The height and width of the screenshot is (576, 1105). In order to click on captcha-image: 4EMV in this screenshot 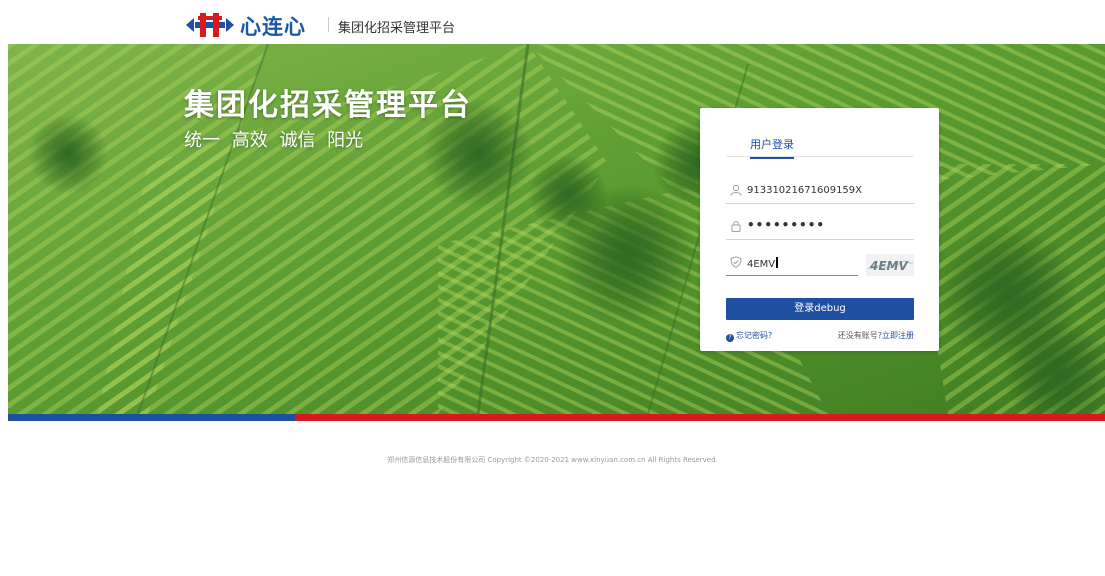, I will do `click(890, 265)`.